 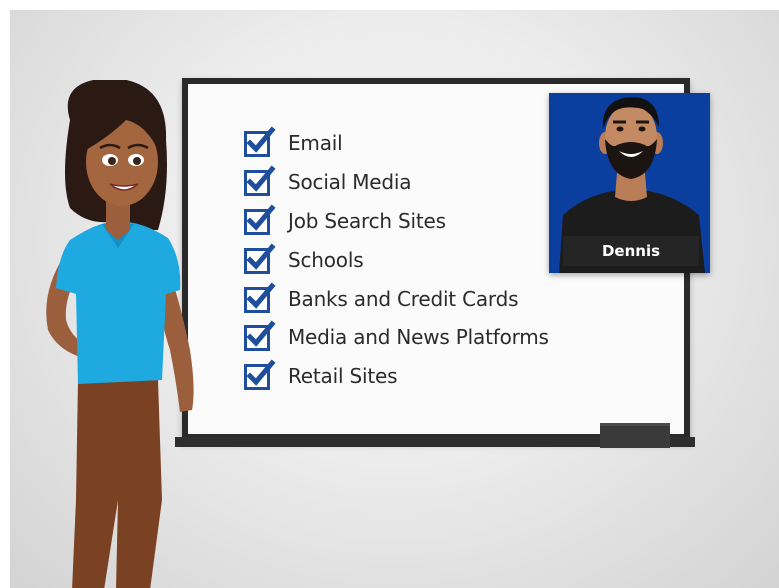 I want to click on list-item: Schools, so click(x=396, y=259).